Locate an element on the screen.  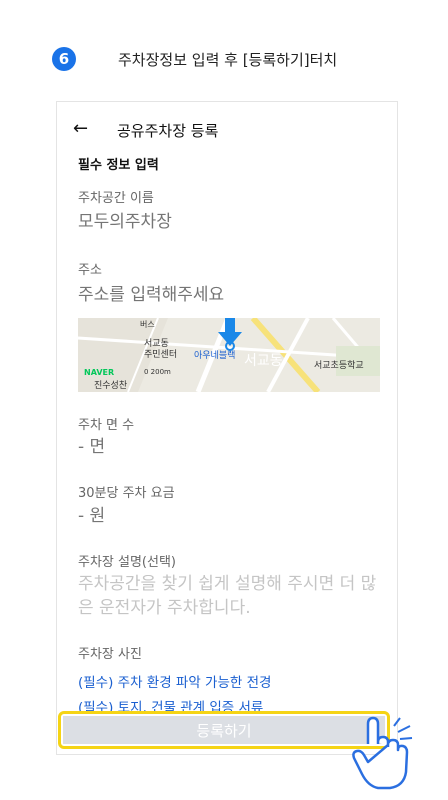
step-number-badge: 6 is located at coordinates (64, 59).